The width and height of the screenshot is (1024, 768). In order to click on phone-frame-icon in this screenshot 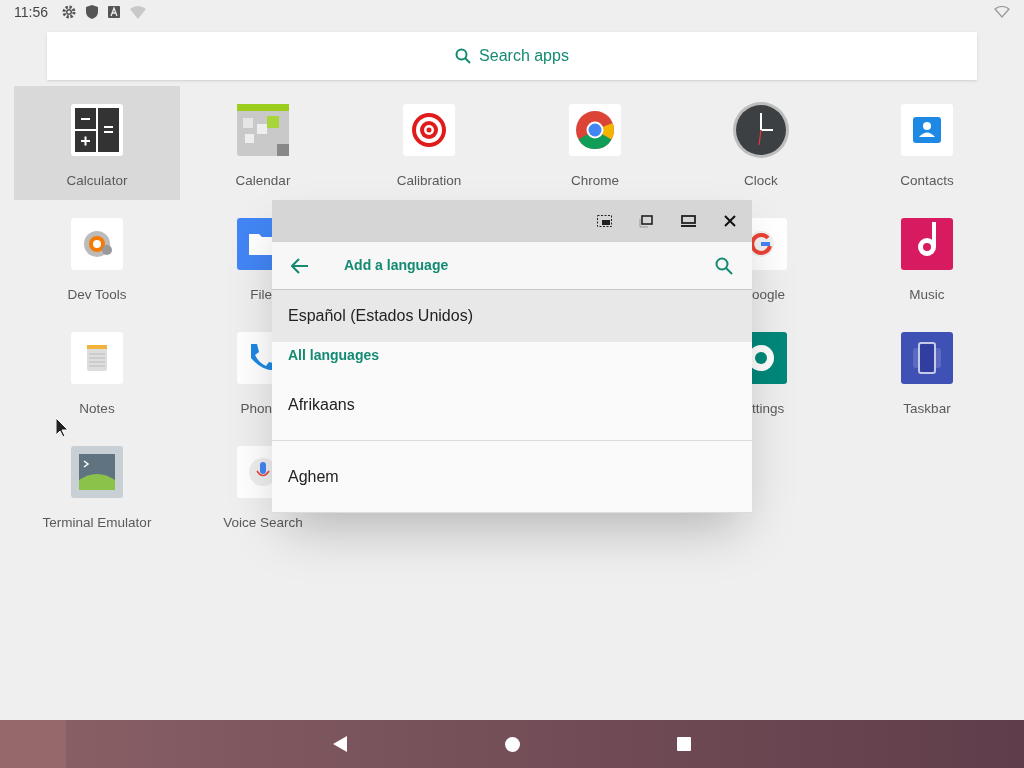, I will do `click(927, 358)`.